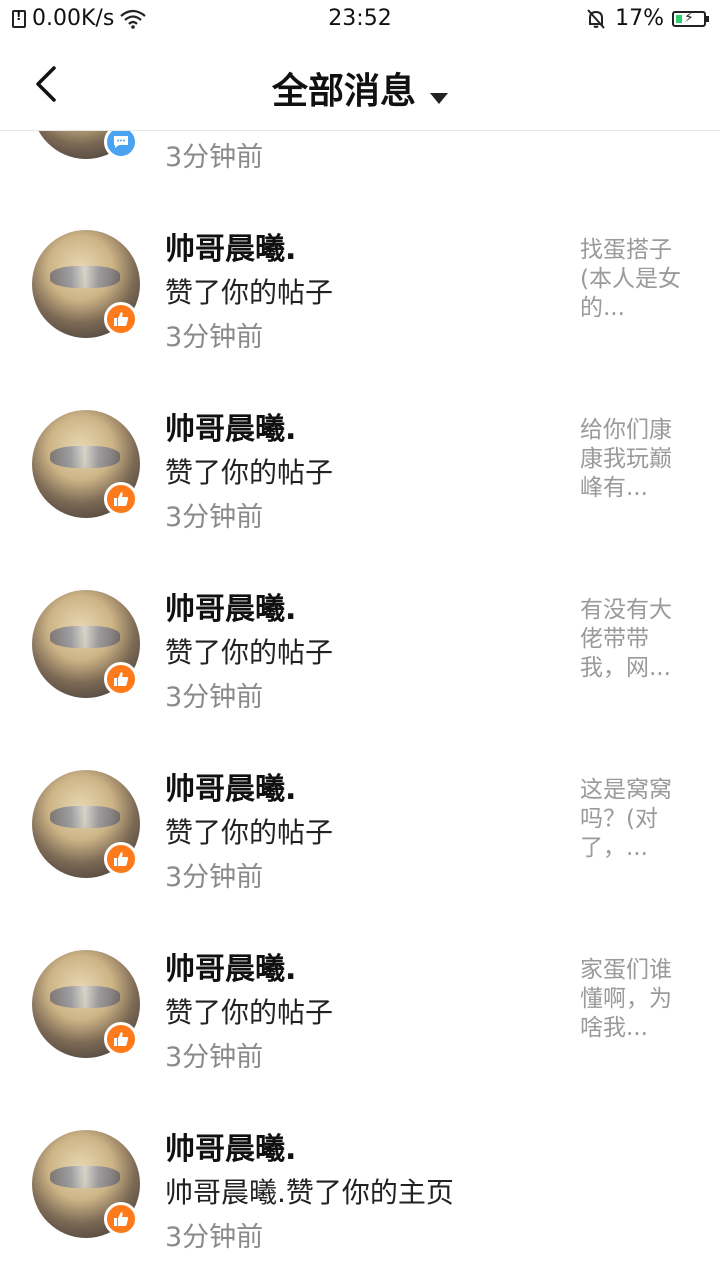 The height and width of the screenshot is (1280, 720). What do you see at coordinates (121, 145) in the screenshot?
I see `comment-icon` at bounding box center [121, 145].